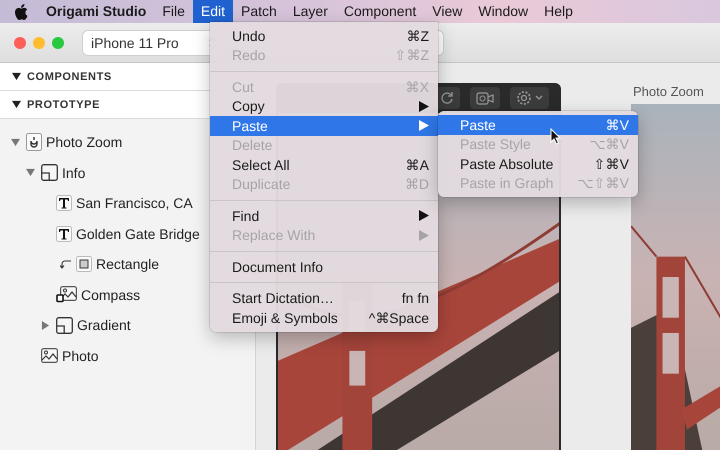  Describe the element at coordinates (84, 264) in the screenshot. I see `rectangle-layer-icon` at that location.